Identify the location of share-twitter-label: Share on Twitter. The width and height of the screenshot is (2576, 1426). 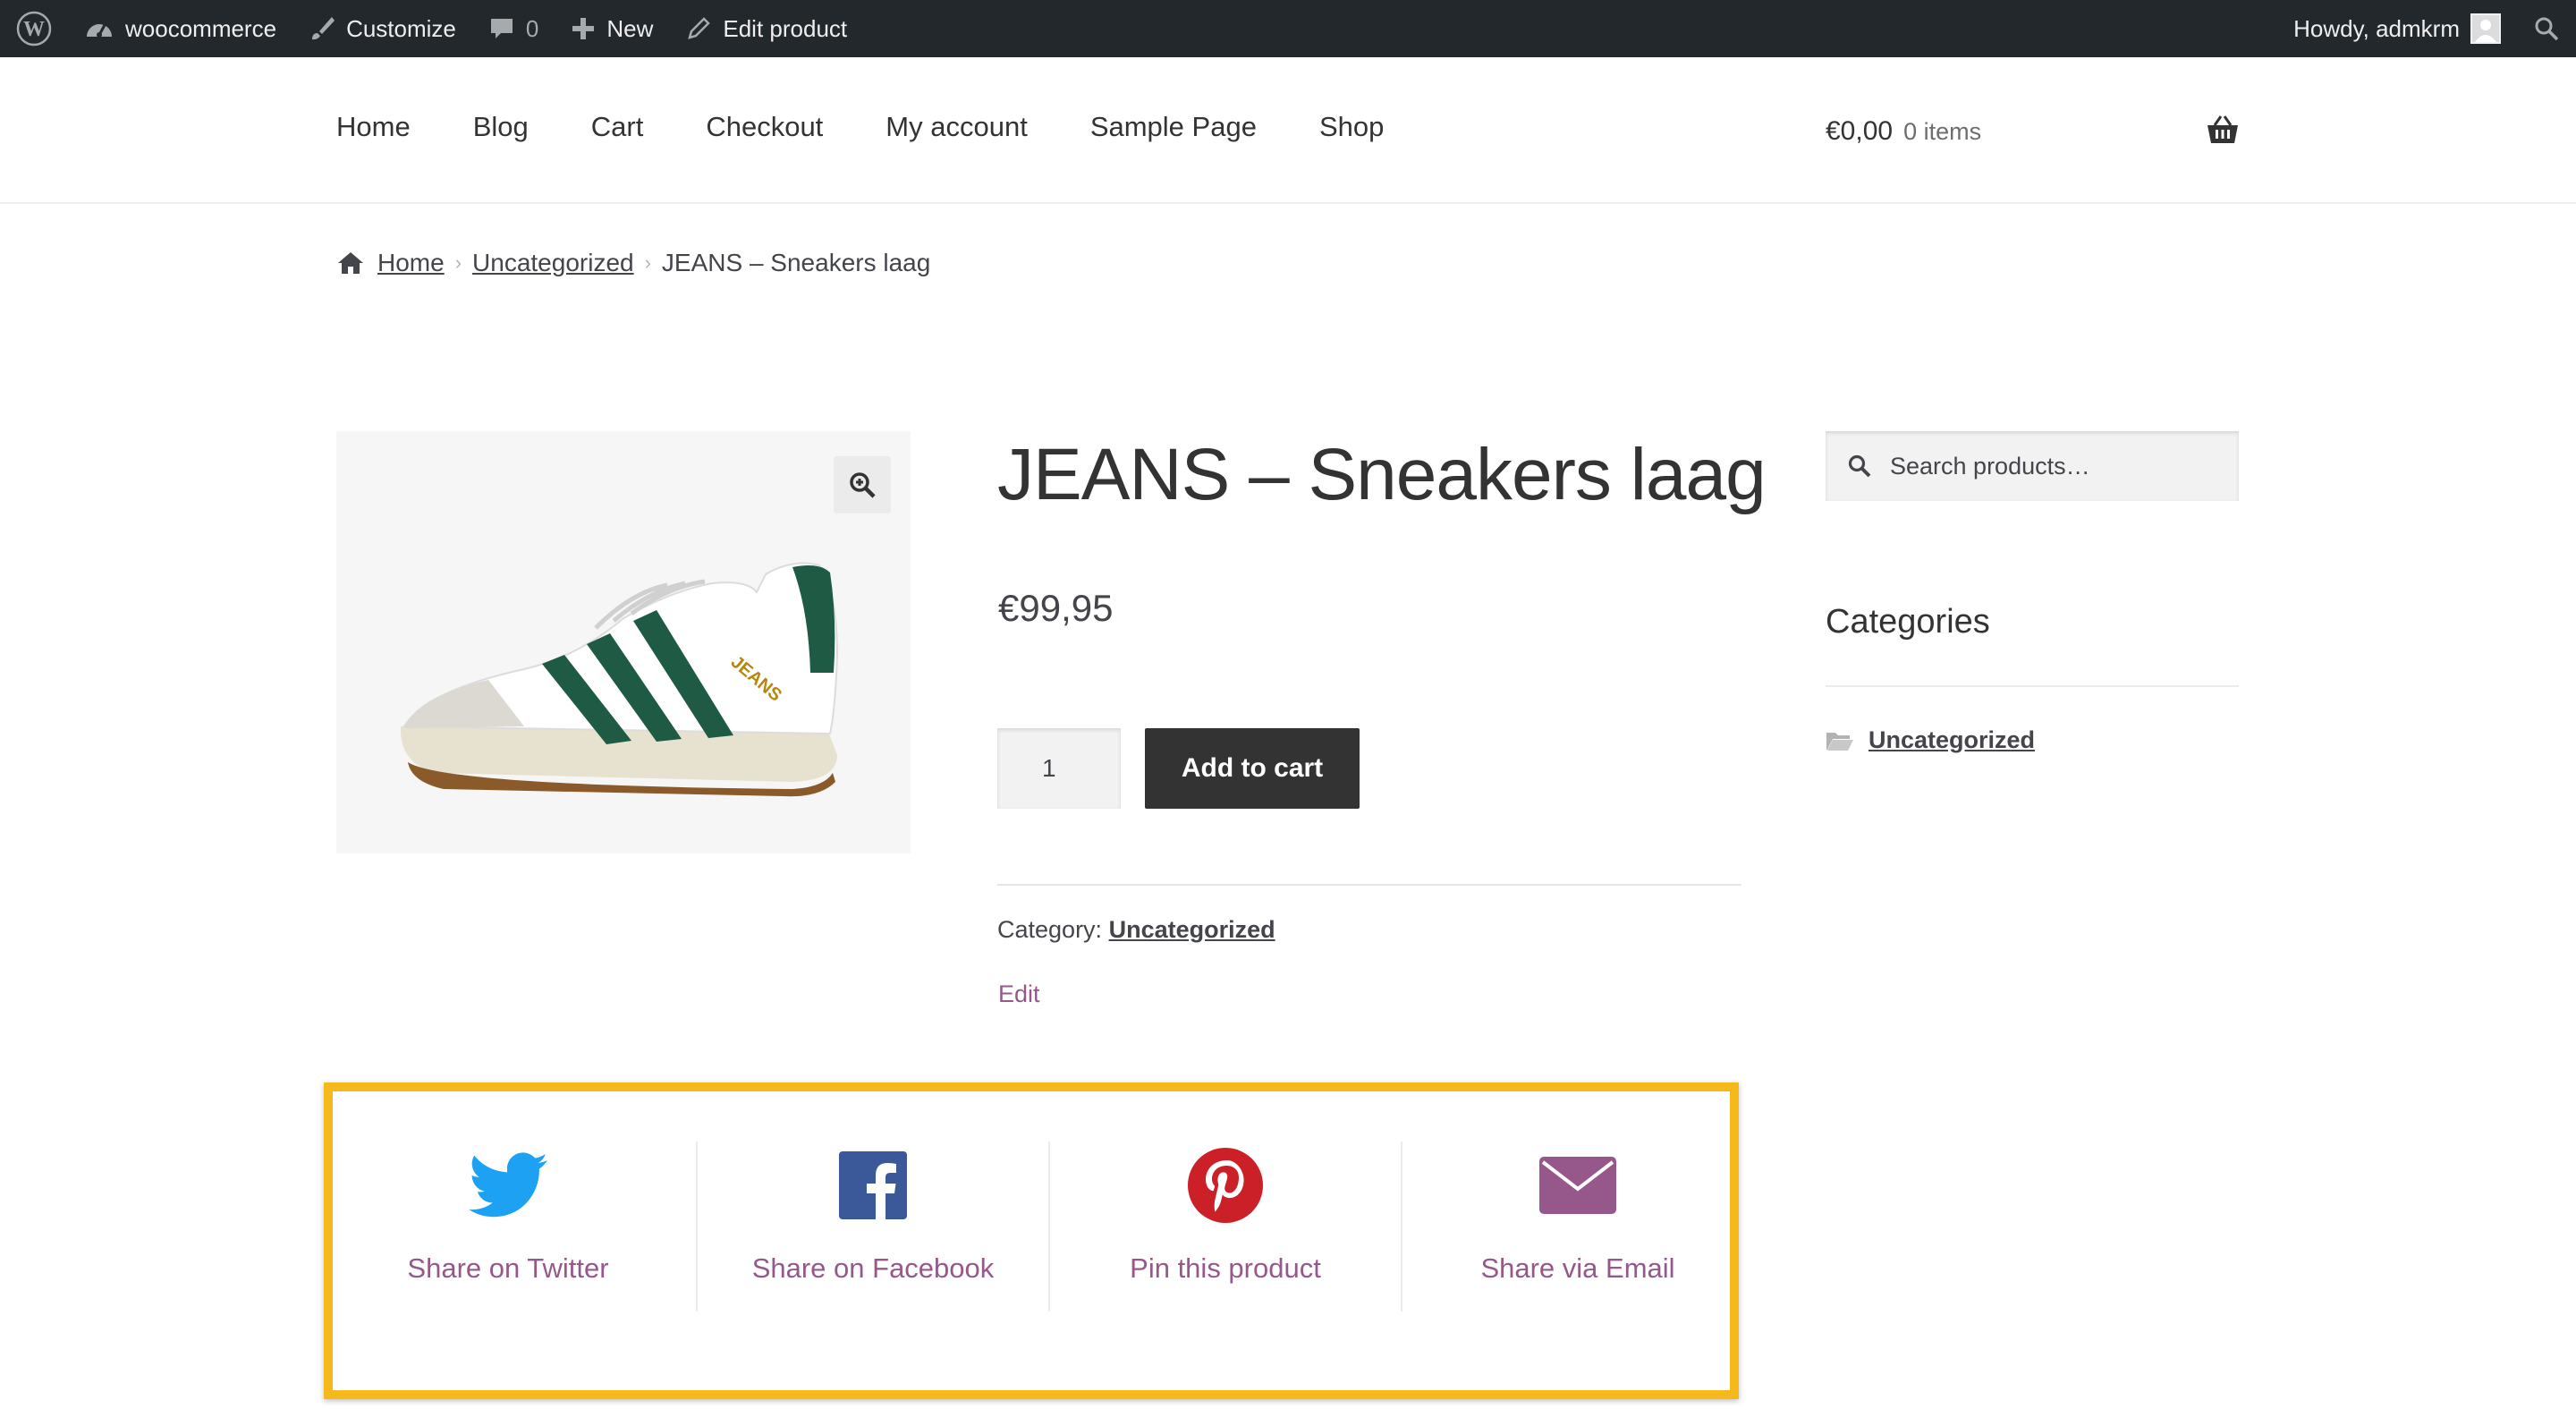
(508, 1268).